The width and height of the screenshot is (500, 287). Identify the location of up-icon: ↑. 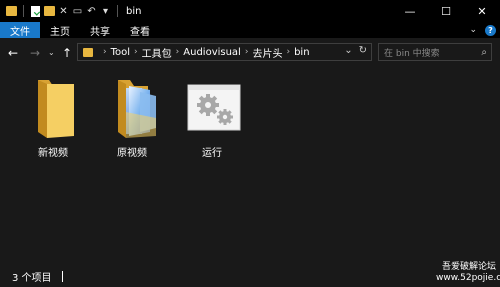
(67, 53).